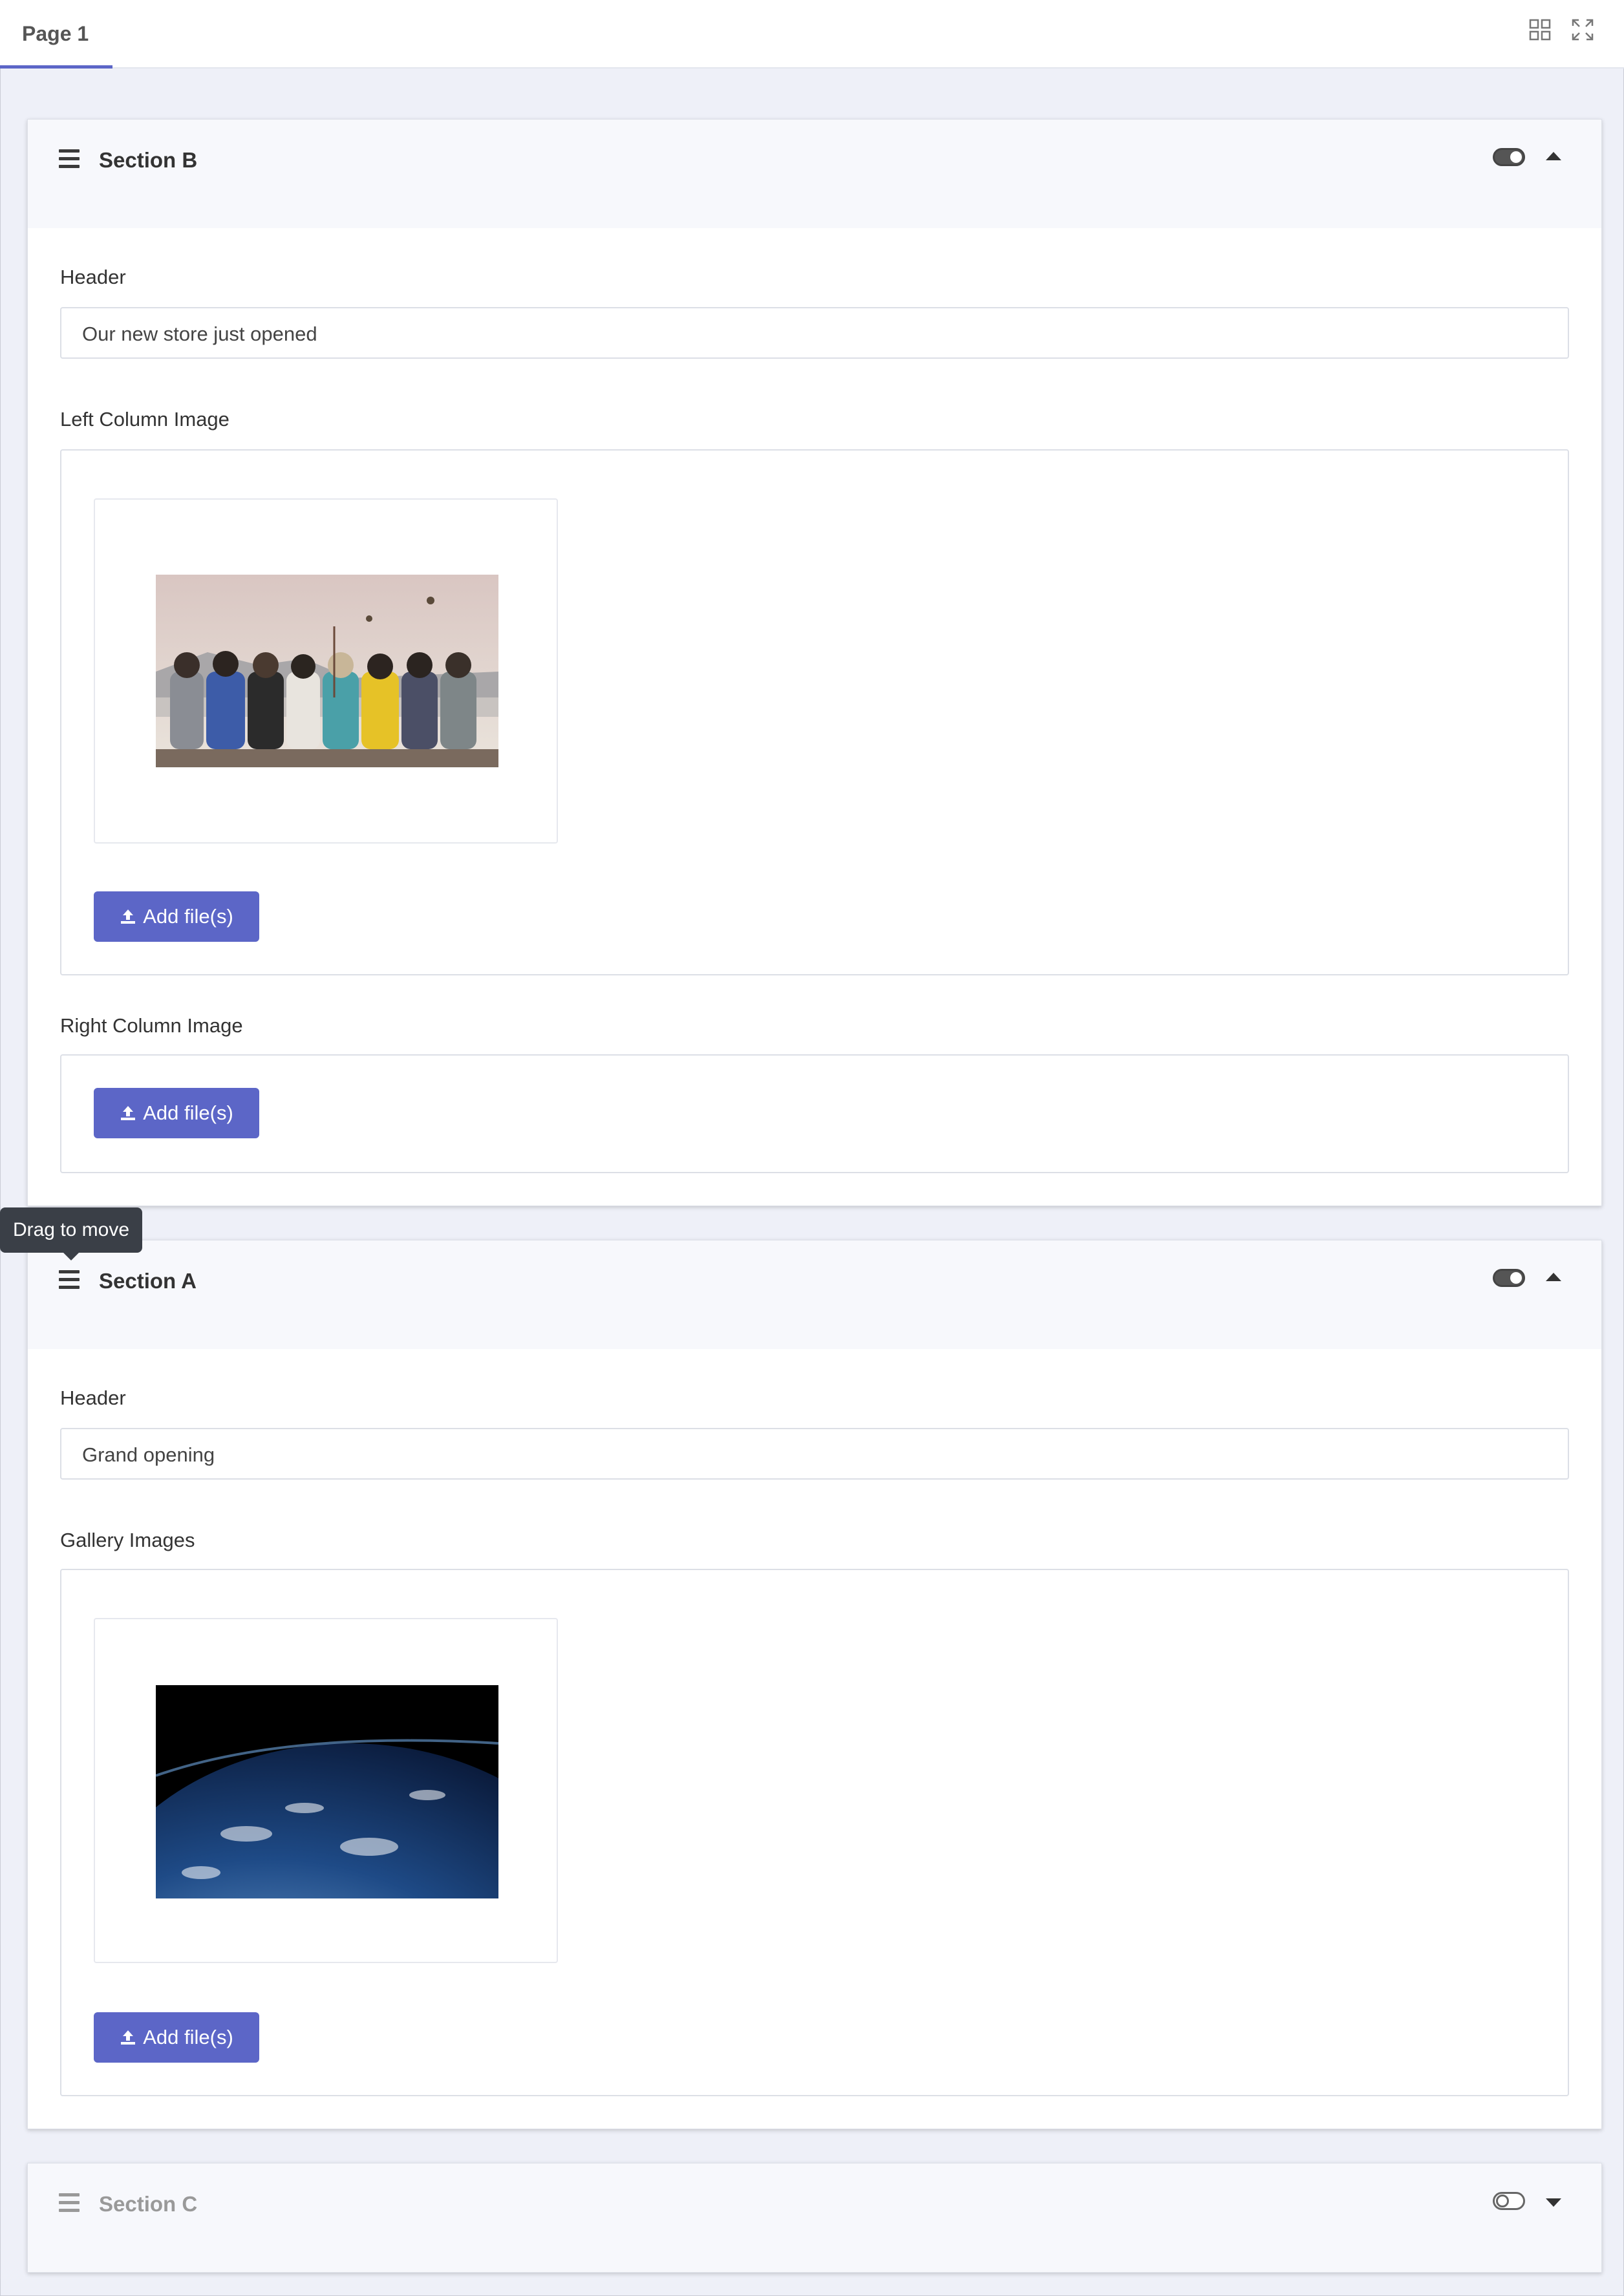  Describe the element at coordinates (71, 1233) in the screenshot. I see `drag-tooltip: Drag to move` at that location.